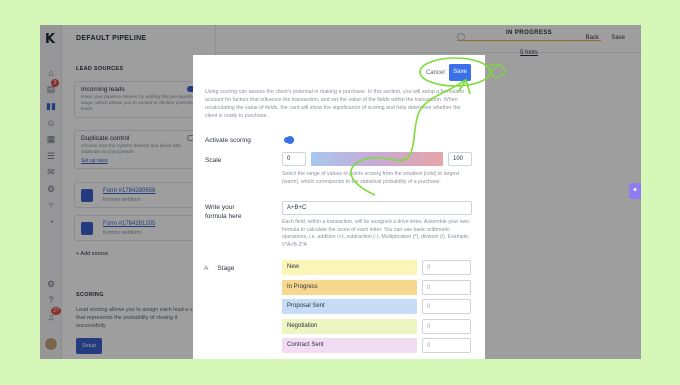 This screenshot has width=680, height=385. I want to click on stage-row: Negotiation, so click(349, 326).